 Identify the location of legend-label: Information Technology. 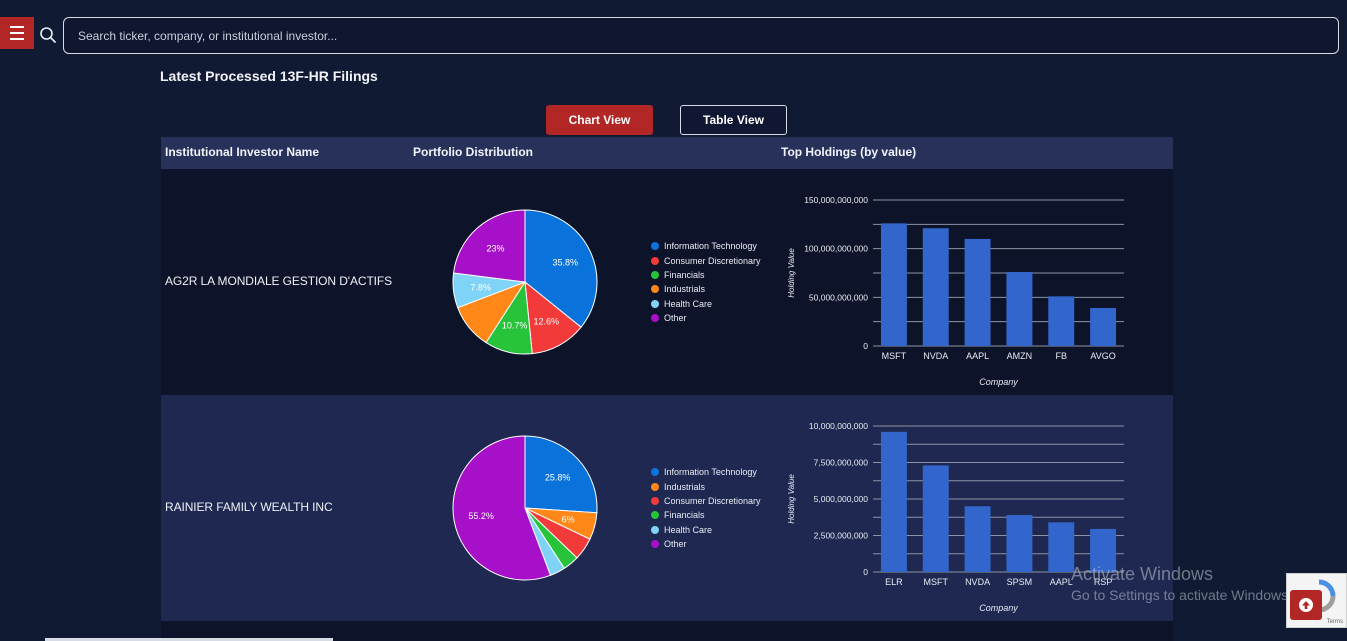
(710, 472).